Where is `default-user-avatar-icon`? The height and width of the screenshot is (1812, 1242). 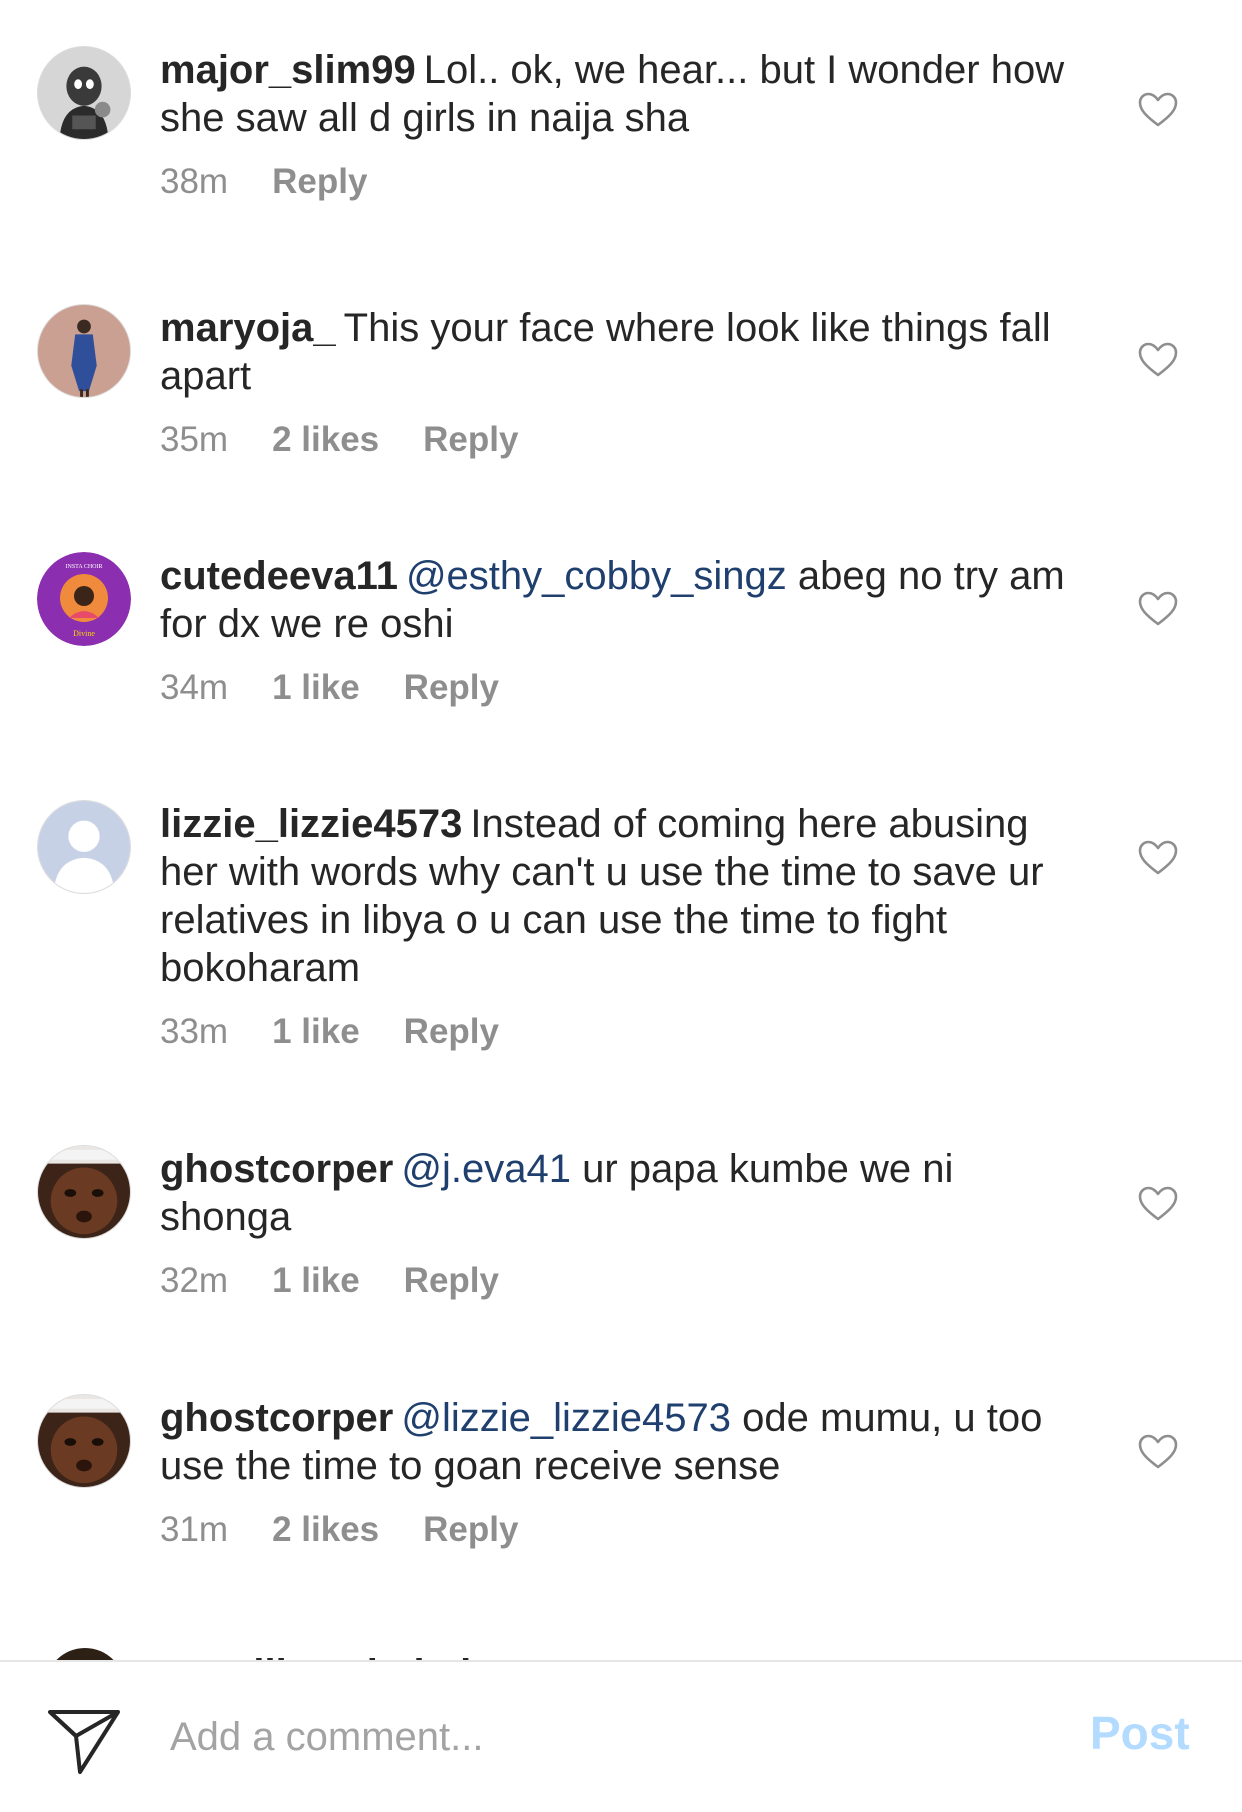 default-user-avatar-icon is located at coordinates (84, 847).